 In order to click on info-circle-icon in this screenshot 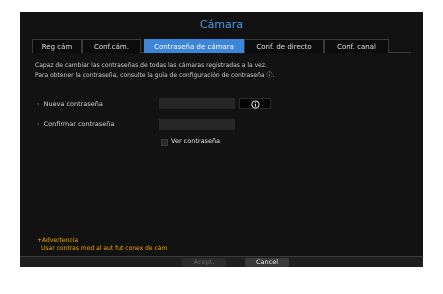, I will do `click(255, 104)`.